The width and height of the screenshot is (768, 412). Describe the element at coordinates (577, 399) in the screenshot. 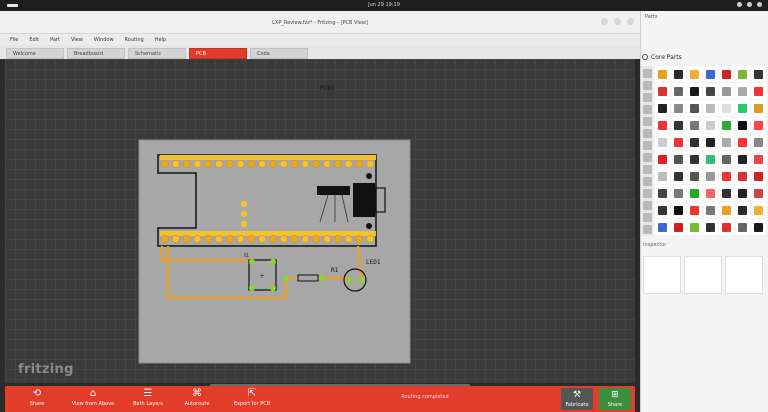

I see `fabricate-button: ⚒ Fabricate` at that location.